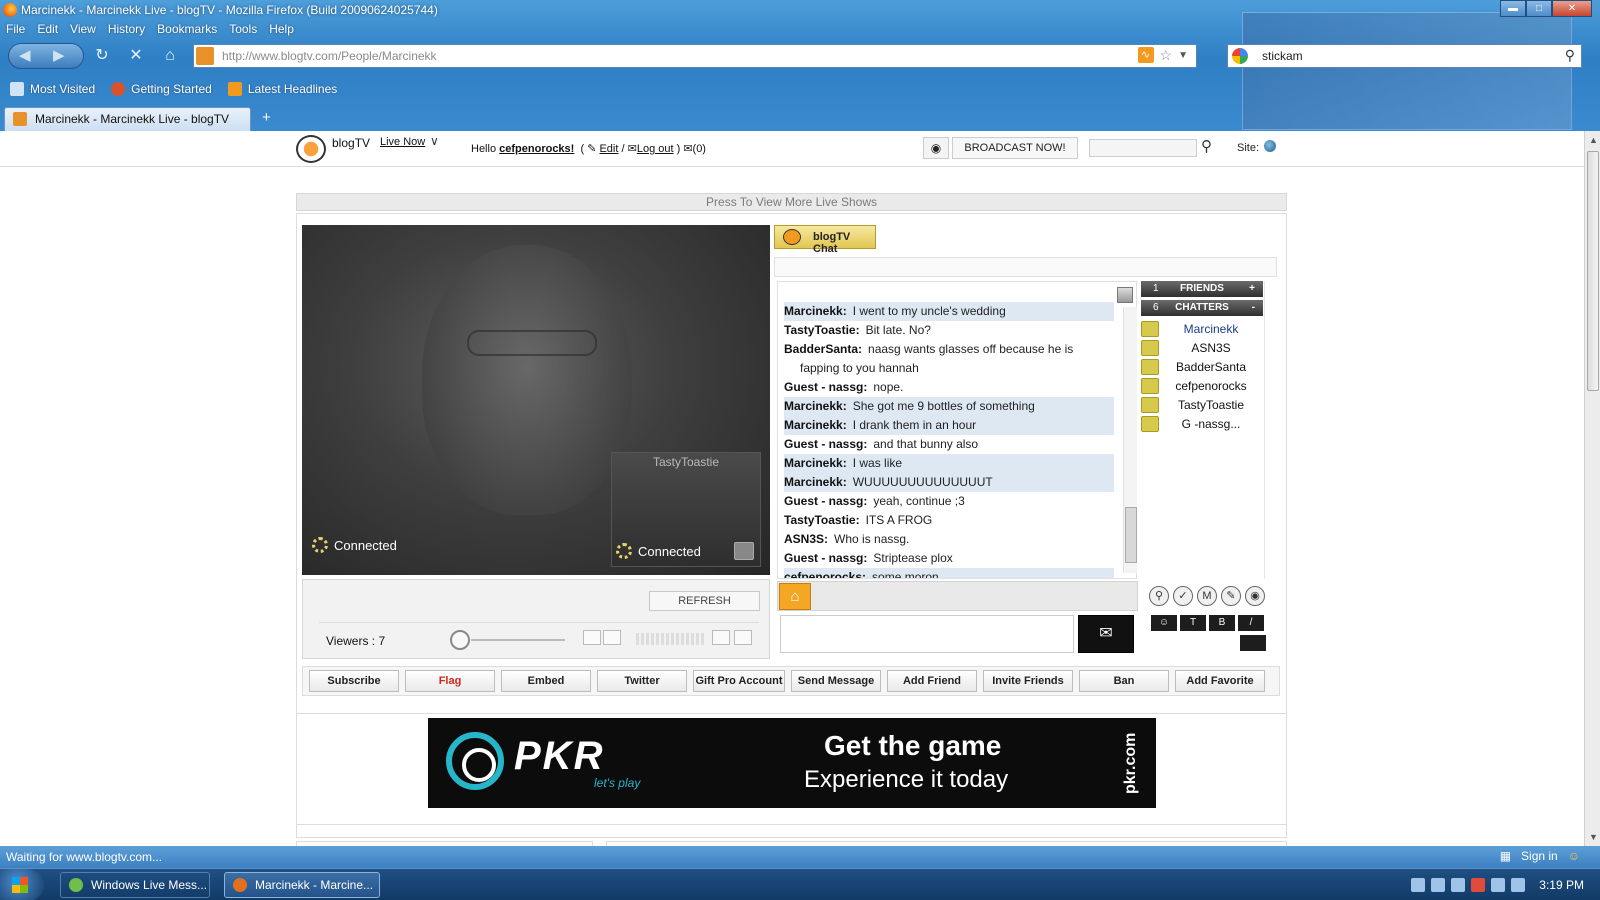 This screenshot has height=900, width=1600. Describe the element at coordinates (1202, 308) in the screenshot. I see `chatters-group-header: 6 CHATTERS -` at that location.